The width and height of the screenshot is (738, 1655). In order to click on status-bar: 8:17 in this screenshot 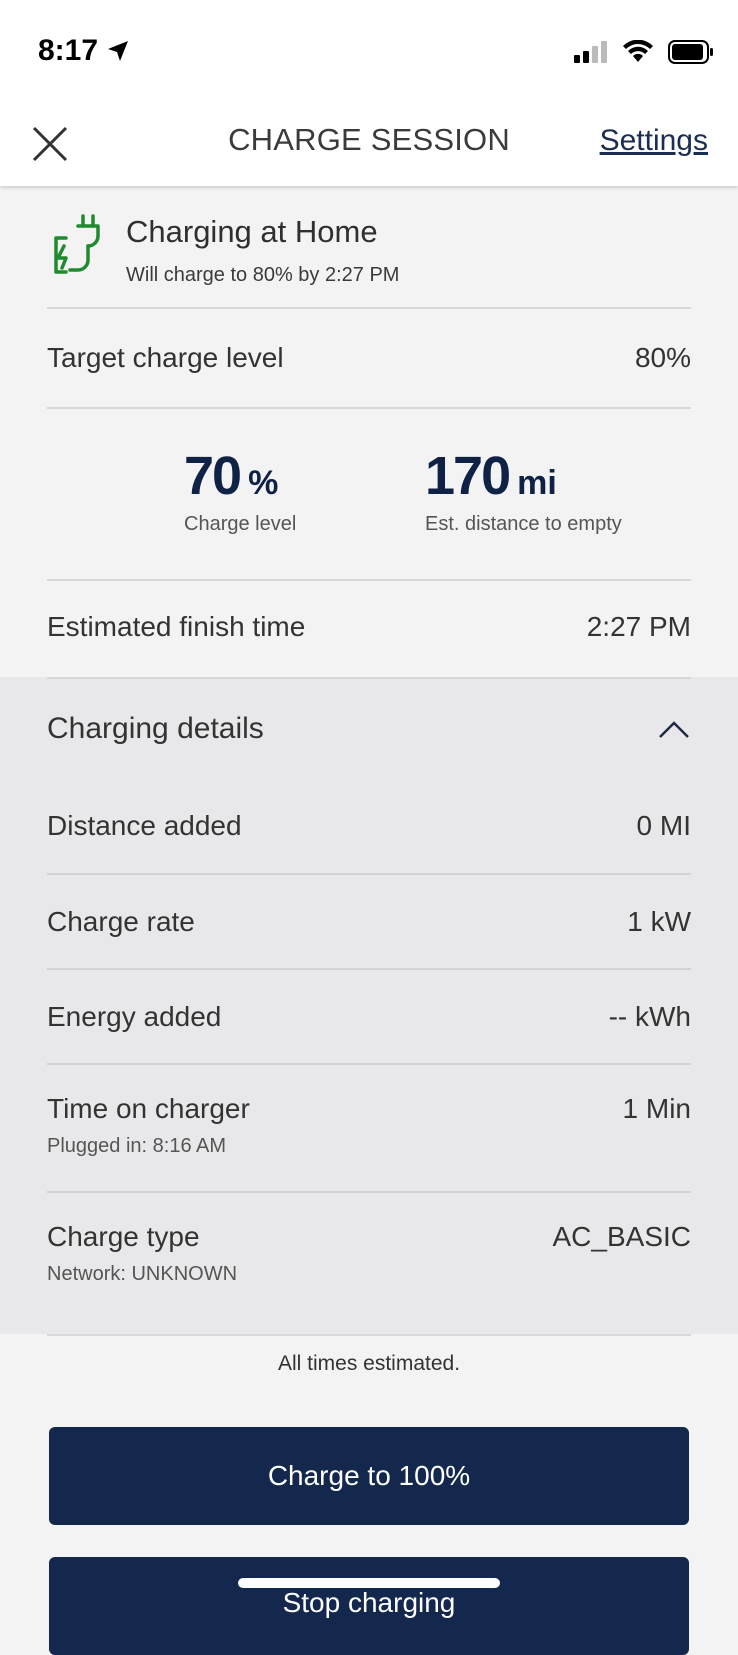, I will do `click(369, 52)`.